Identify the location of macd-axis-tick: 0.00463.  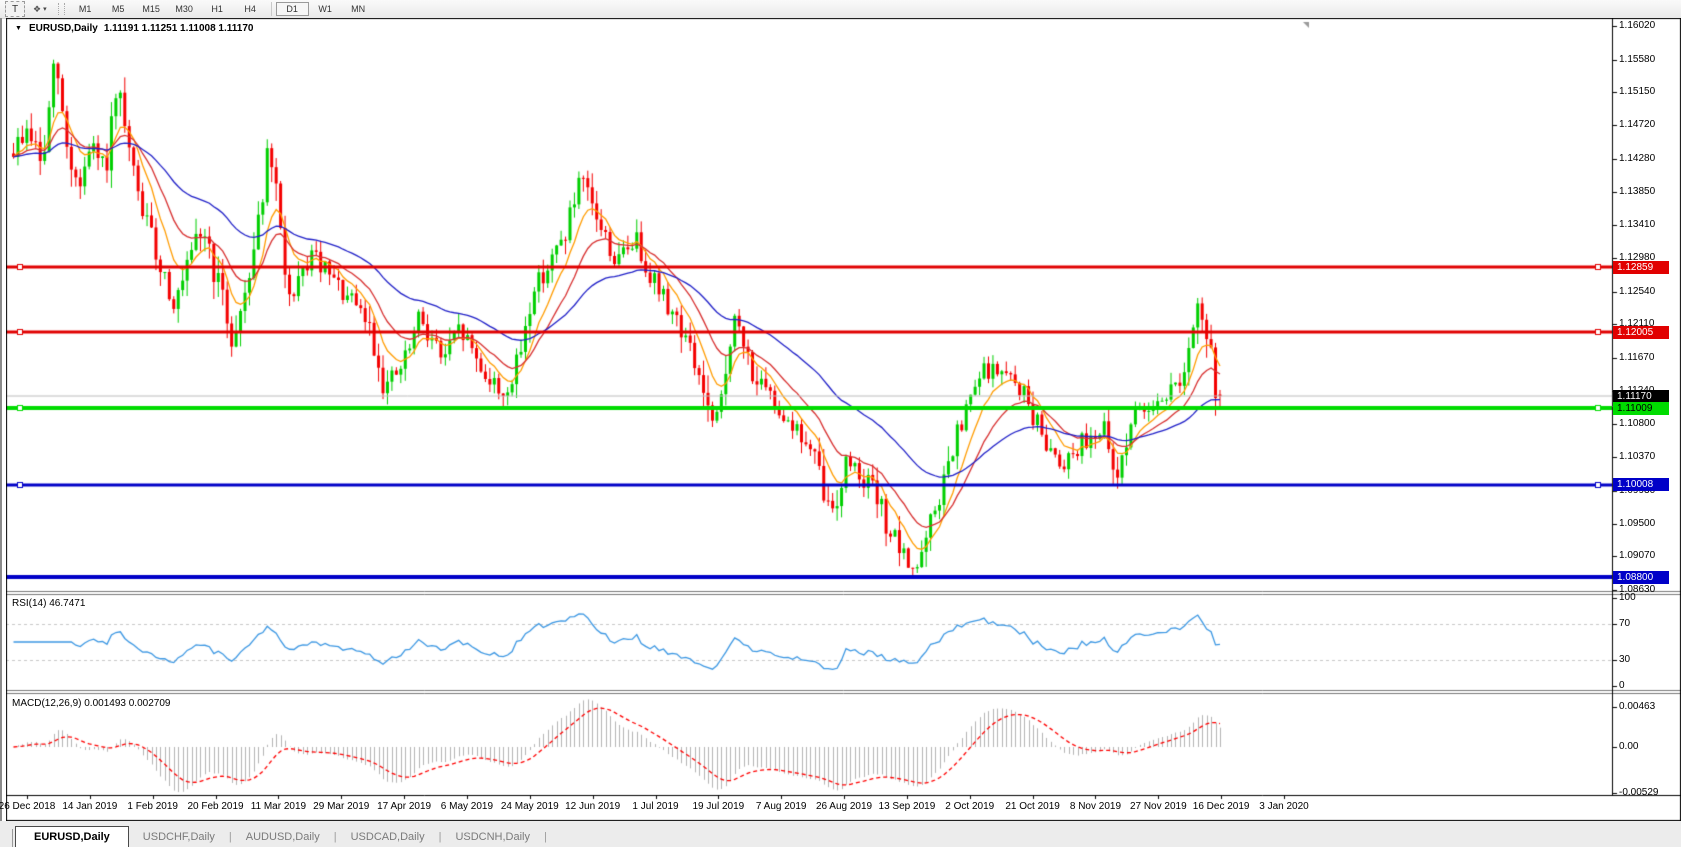
(1637, 706).